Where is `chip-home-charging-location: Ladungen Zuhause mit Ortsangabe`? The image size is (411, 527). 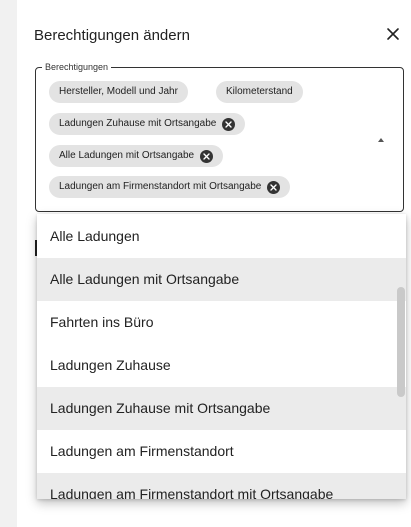
chip-home-charging-location: Ladungen Zuhause mit Ortsangabe is located at coordinates (147, 124).